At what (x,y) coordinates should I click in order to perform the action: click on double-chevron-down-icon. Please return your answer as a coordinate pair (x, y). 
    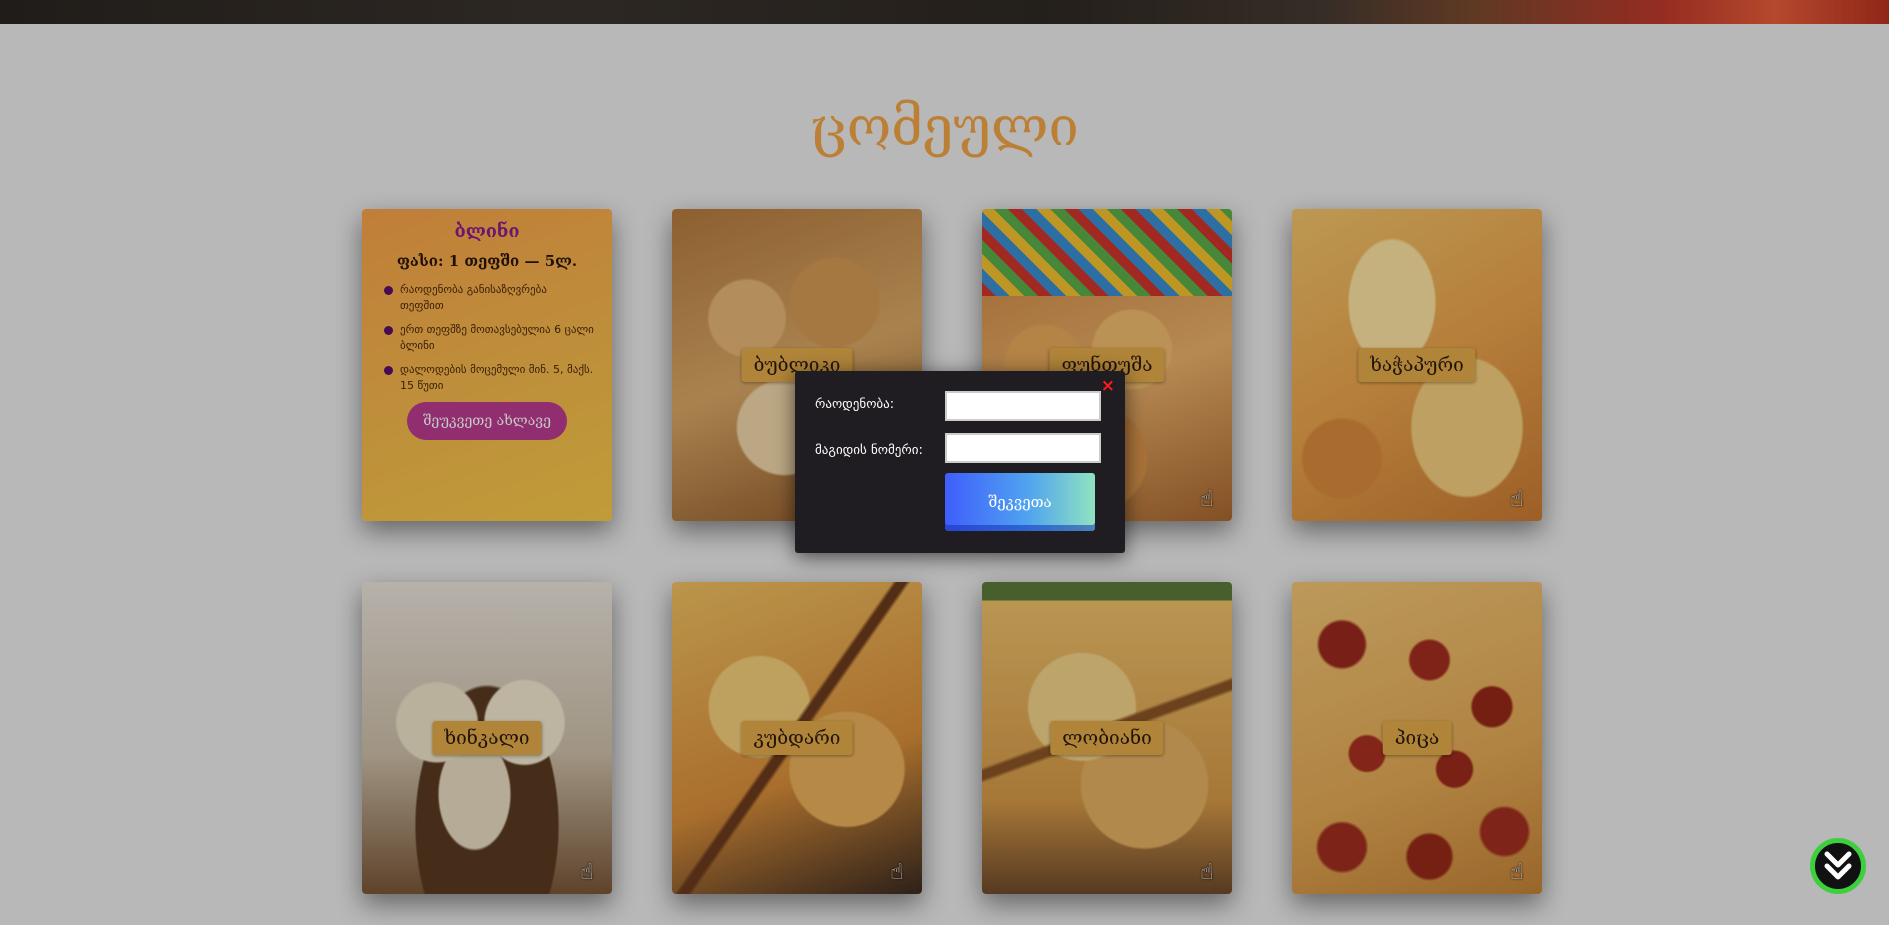
    Looking at the image, I should click on (1838, 865).